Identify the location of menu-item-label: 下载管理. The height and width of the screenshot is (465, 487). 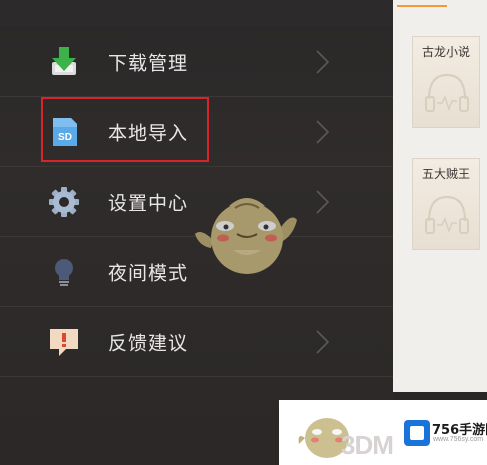
(148, 63).